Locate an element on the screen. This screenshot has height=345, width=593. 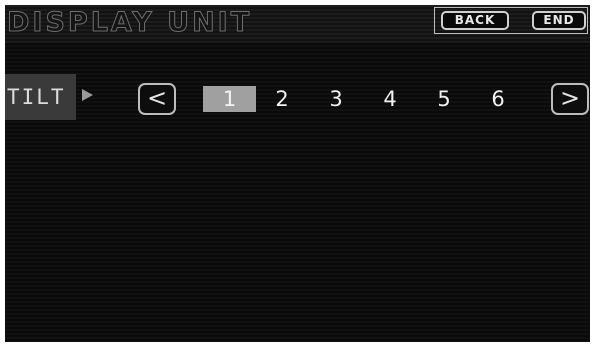
tilt-option-6: 6 is located at coordinates (498, 99).